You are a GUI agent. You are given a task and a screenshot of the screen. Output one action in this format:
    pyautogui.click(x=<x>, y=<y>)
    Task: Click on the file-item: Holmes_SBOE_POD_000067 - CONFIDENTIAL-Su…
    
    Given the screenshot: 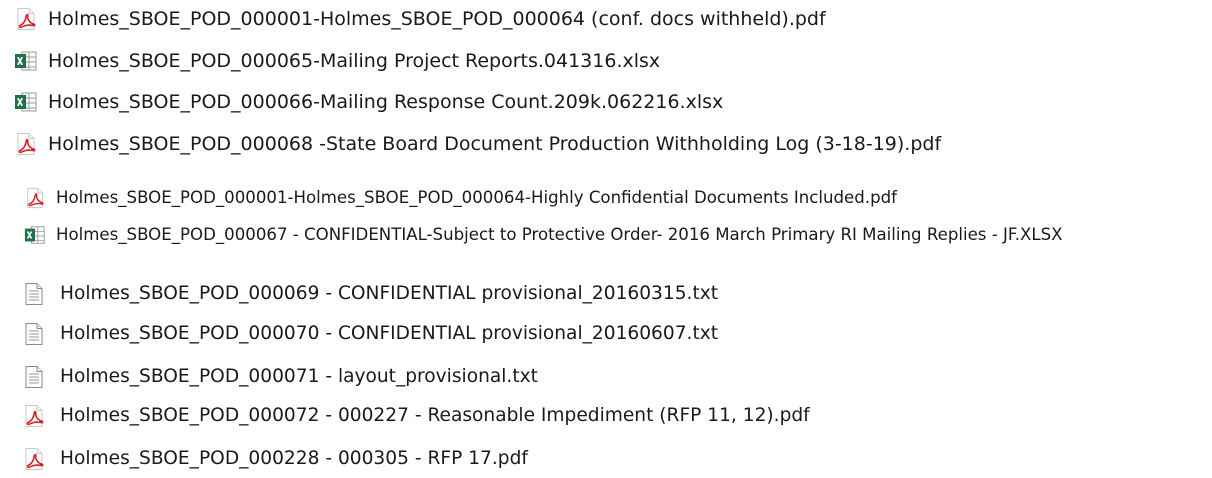 What is the action you would take?
    pyautogui.click(x=543, y=235)
    